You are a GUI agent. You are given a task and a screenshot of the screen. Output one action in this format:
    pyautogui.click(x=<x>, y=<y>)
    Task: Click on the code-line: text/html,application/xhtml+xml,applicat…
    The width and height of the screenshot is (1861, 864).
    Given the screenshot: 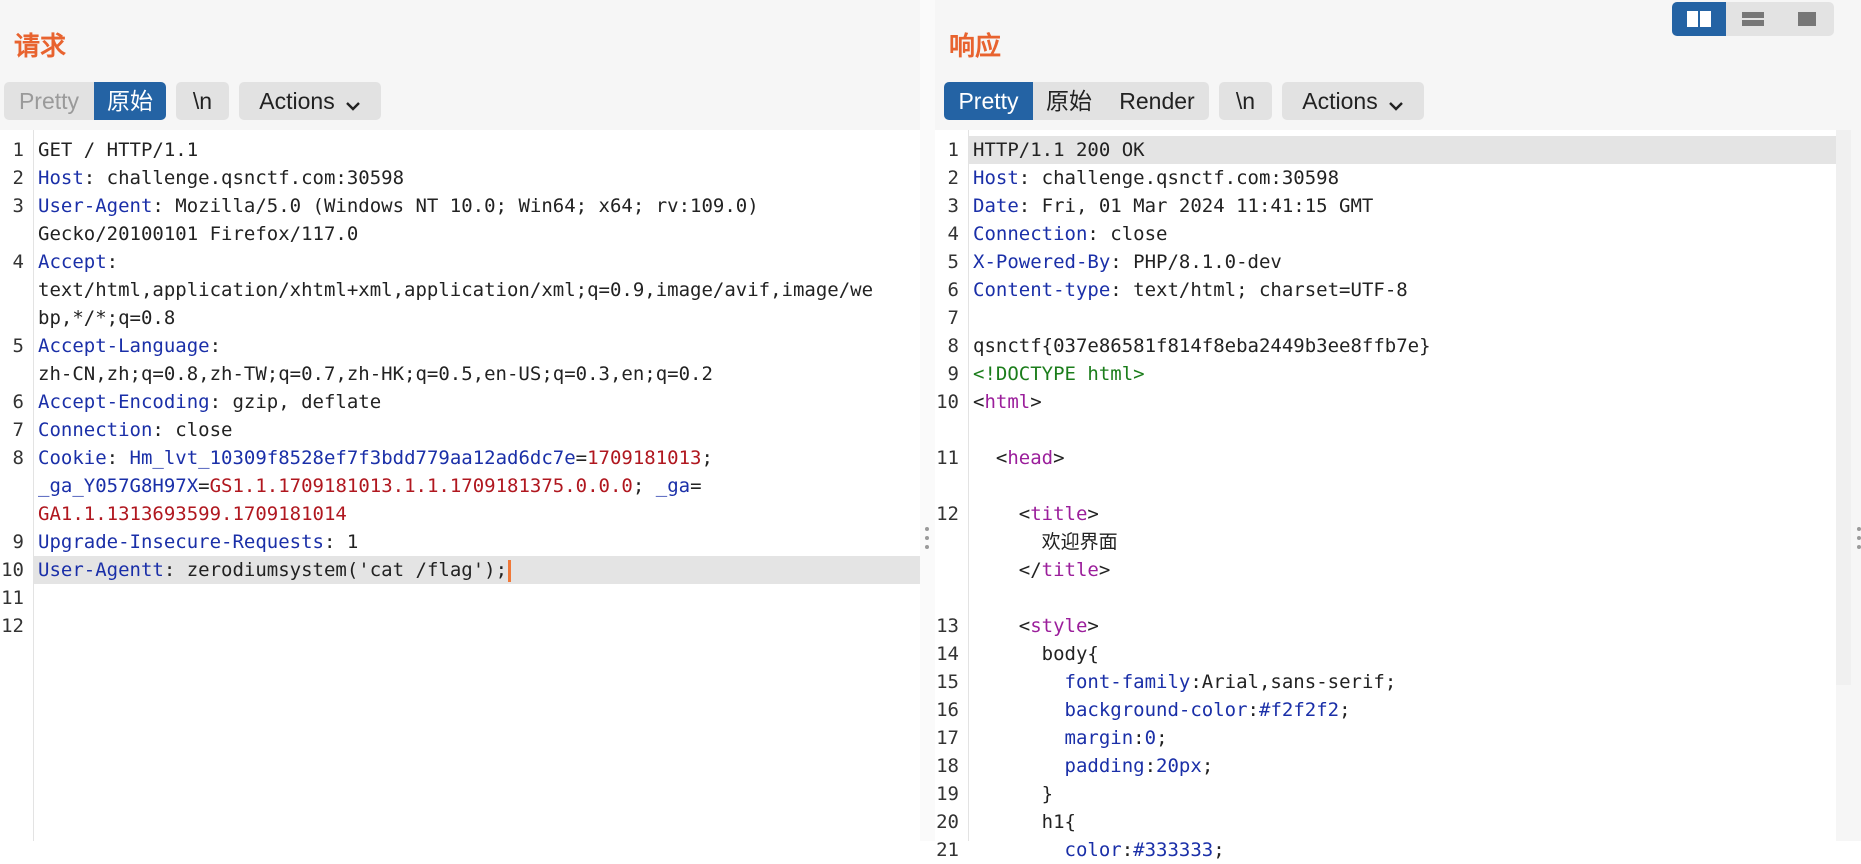 What is the action you would take?
    pyautogui.click(x=455, y=290)
    